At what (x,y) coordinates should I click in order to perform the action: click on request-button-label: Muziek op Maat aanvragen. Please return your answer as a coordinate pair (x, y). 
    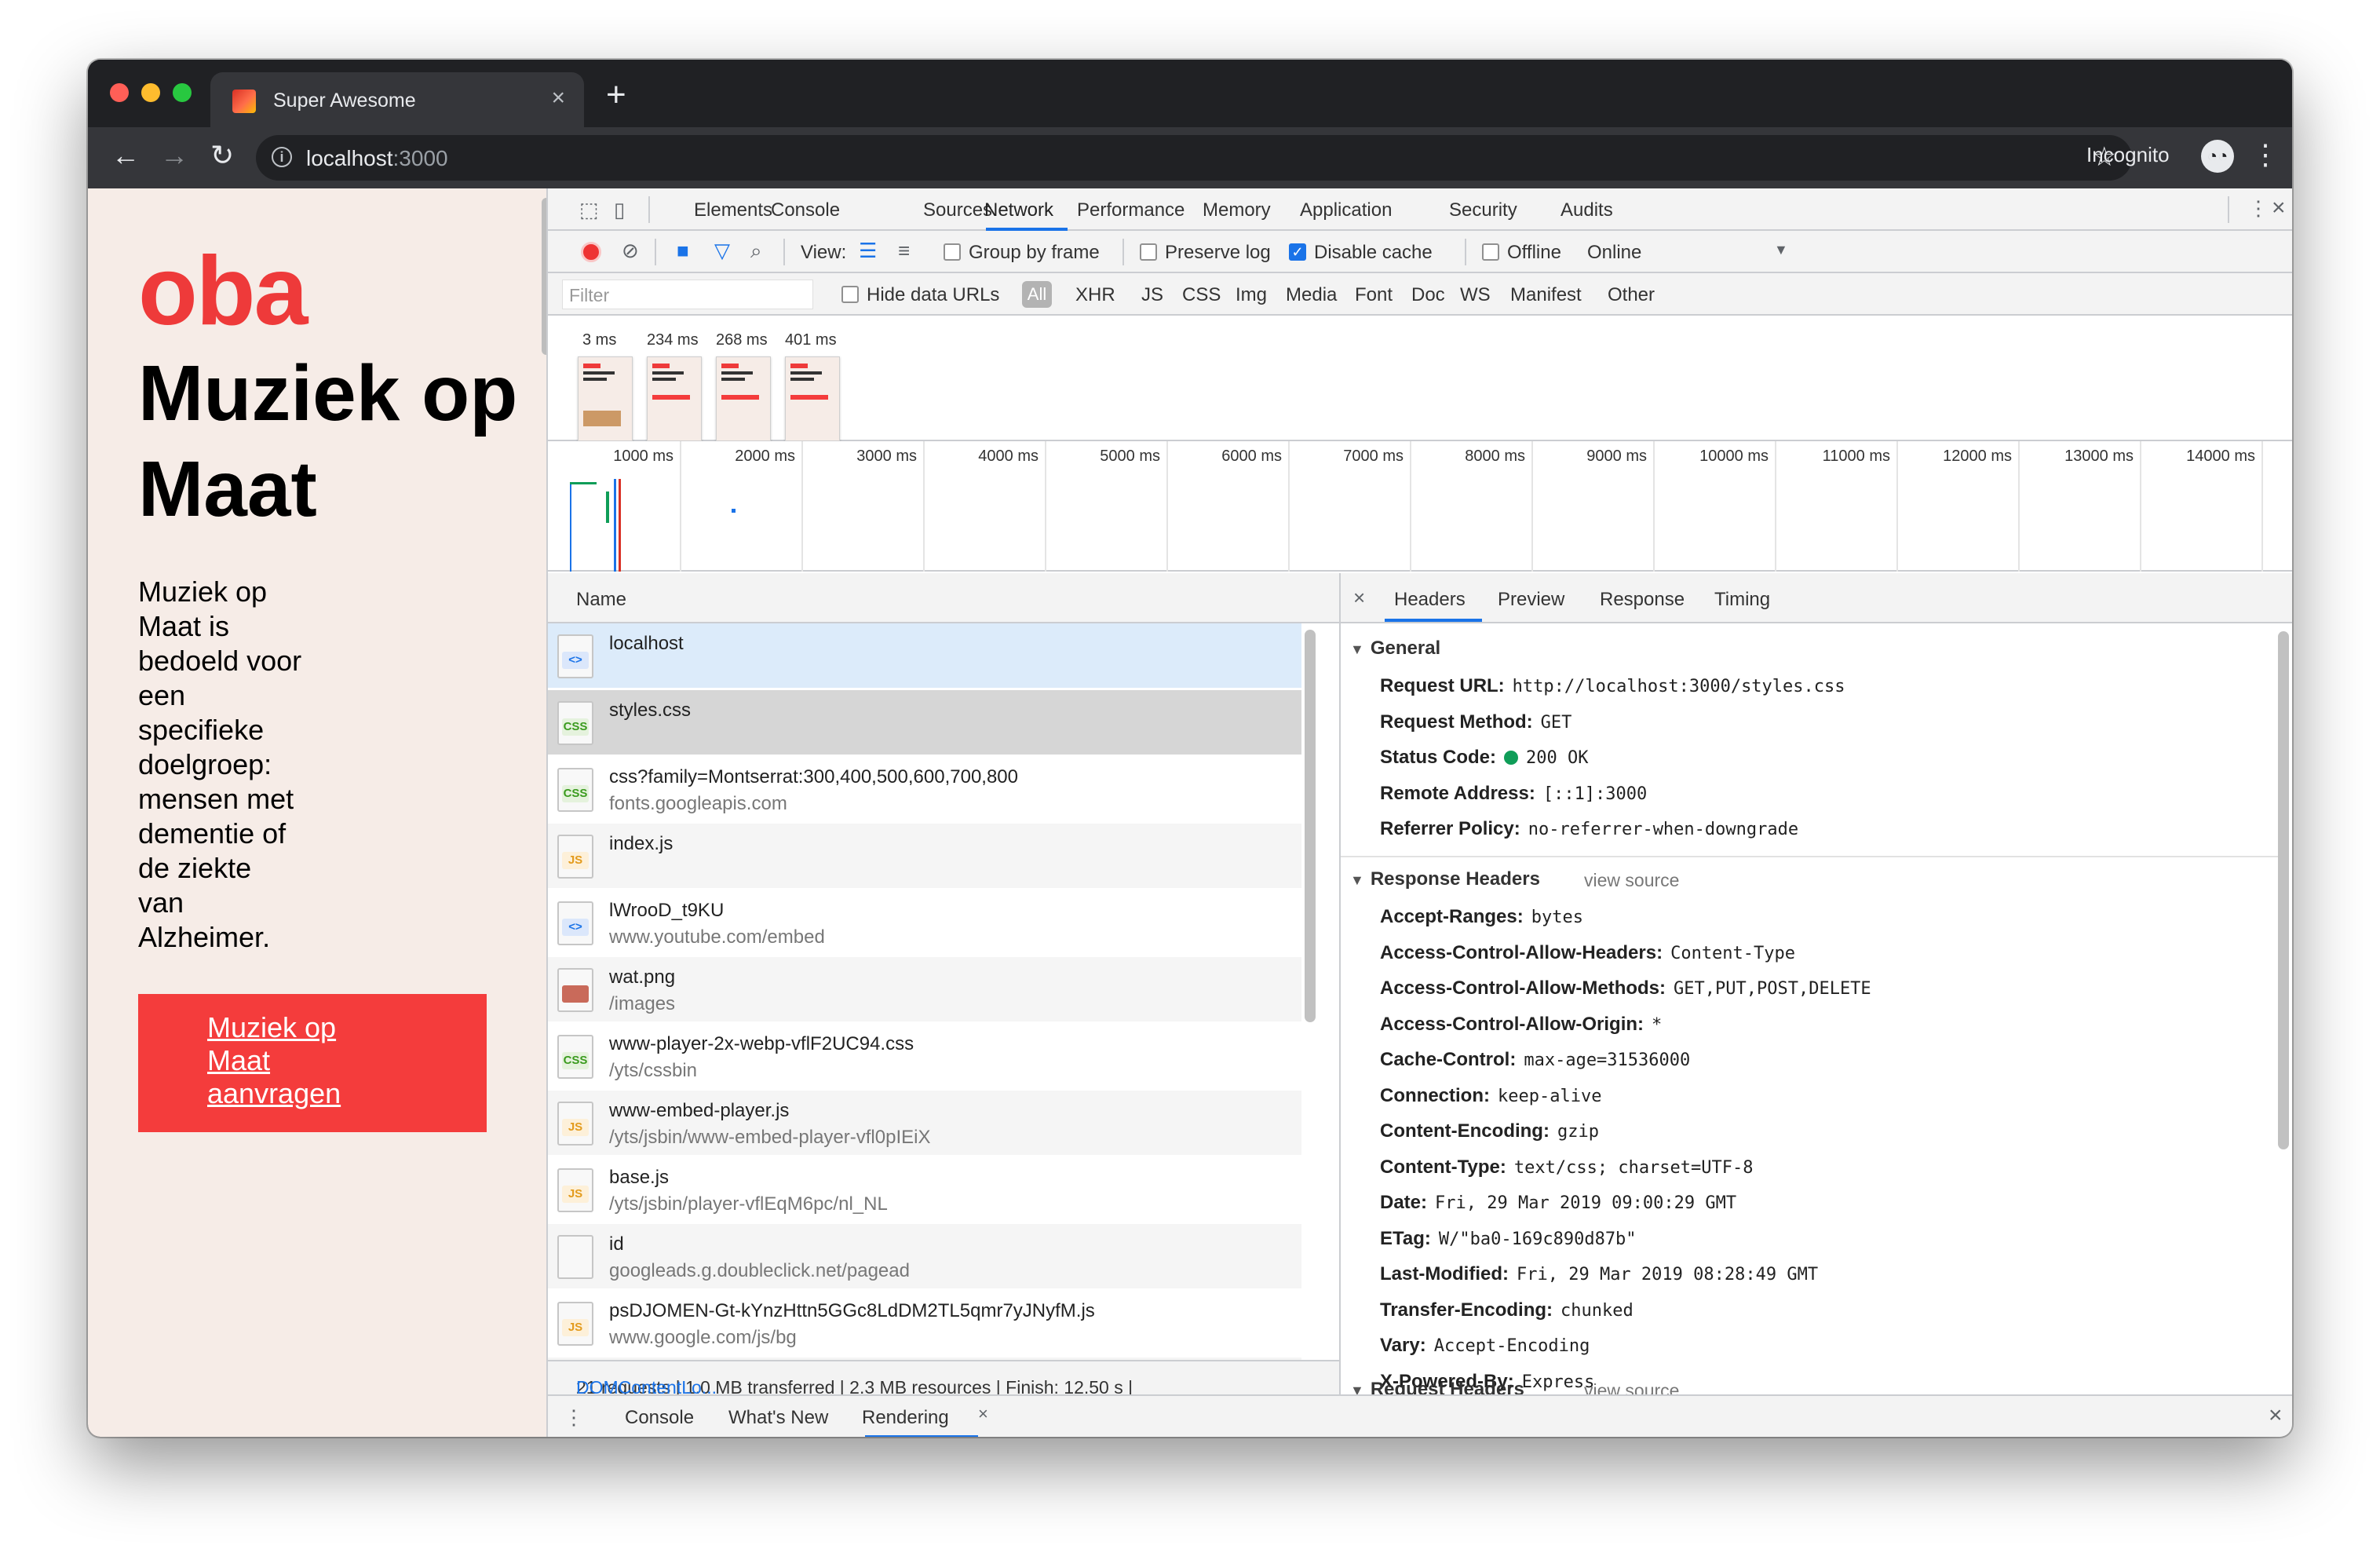
    Looking at the image, I should click on (297, 1060).